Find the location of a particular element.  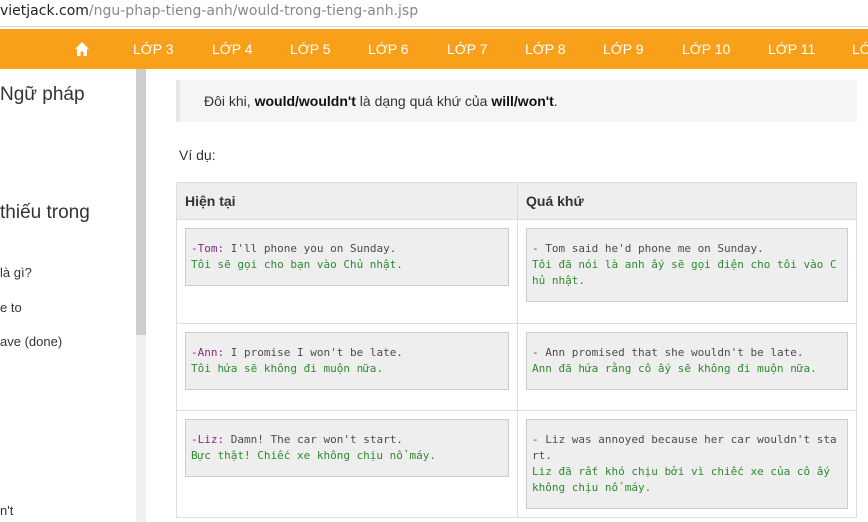

nav-item-lop-6: LỚP 6 is located at coordinates (388, 49).